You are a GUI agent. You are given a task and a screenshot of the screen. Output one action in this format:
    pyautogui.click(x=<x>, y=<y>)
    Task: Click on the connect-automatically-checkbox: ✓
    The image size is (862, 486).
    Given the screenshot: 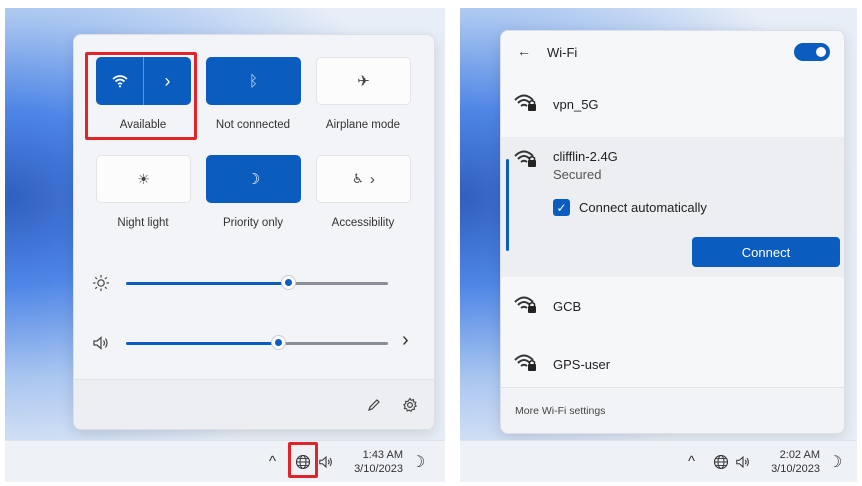 What is the action you would take?
    pyautogui.click(x=561, y=207)
    